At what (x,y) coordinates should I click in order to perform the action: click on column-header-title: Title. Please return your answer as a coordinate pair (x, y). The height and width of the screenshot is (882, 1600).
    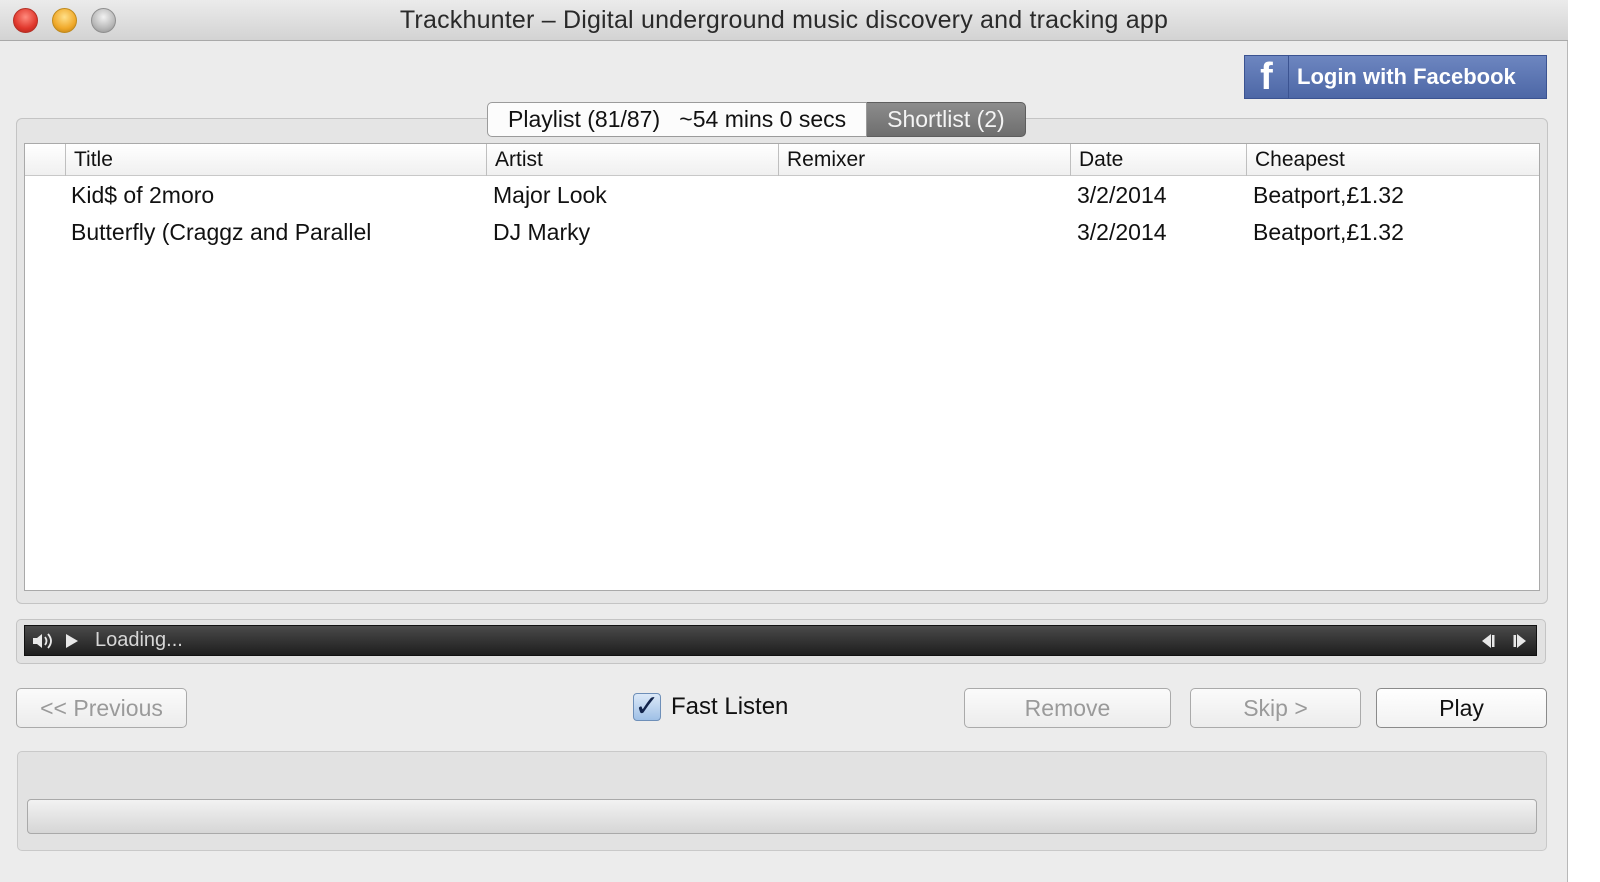
    Looking at the image, I should click on (275, 160).